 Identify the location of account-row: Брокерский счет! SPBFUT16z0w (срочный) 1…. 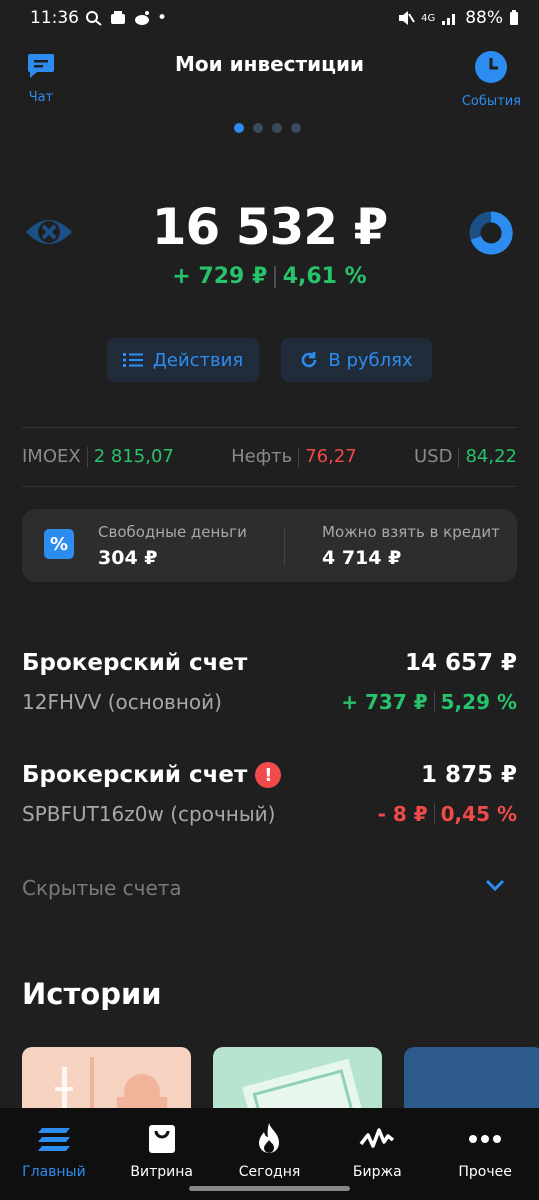
(269, 797).